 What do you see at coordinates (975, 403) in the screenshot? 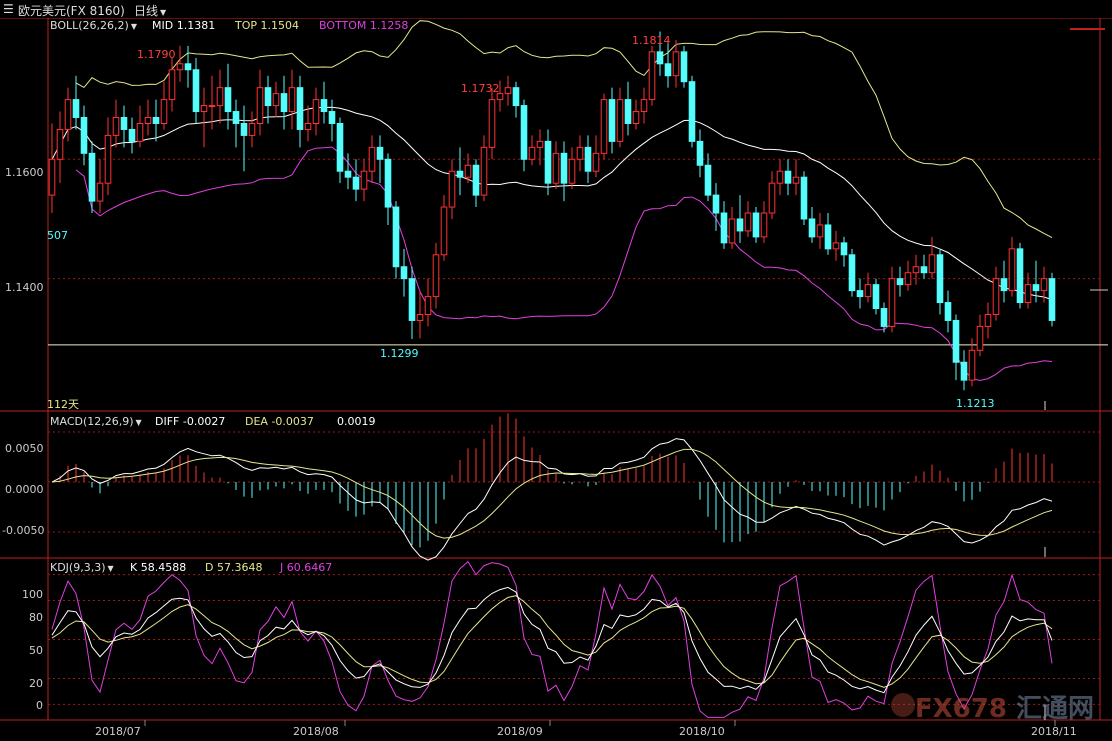
I see `low-annotation: 1.1213` at bounding box center [975, 403].